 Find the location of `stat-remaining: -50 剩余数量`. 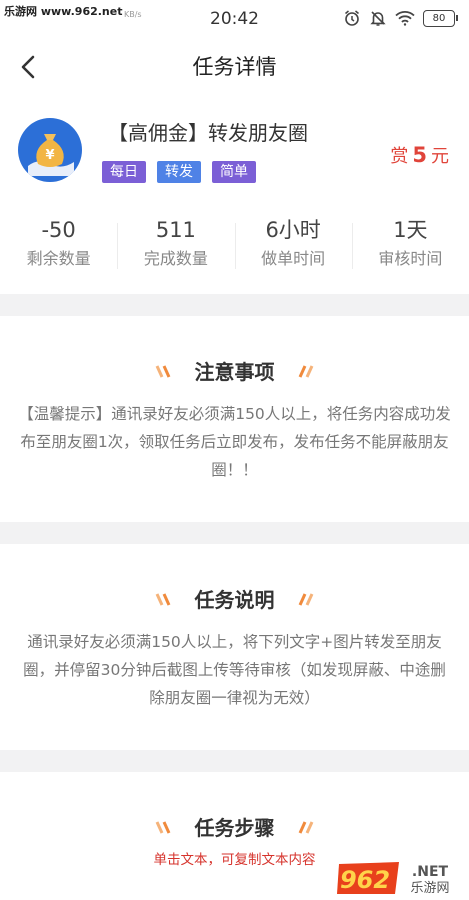

stat-remaining: -50 剩余数量 is located at coordinates (58, 246).